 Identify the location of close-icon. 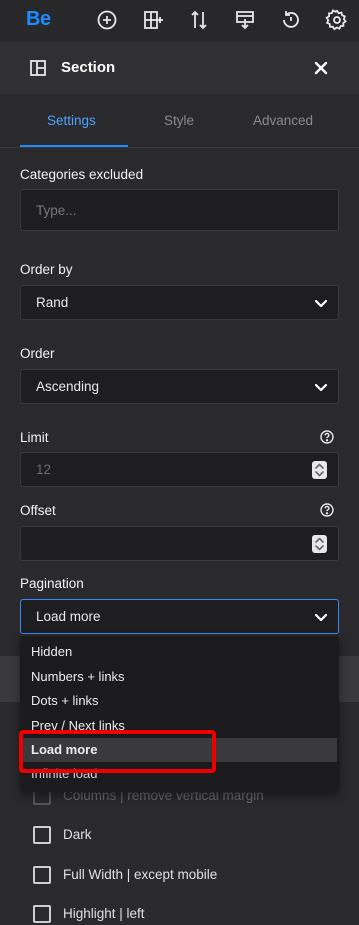
(321, 68).